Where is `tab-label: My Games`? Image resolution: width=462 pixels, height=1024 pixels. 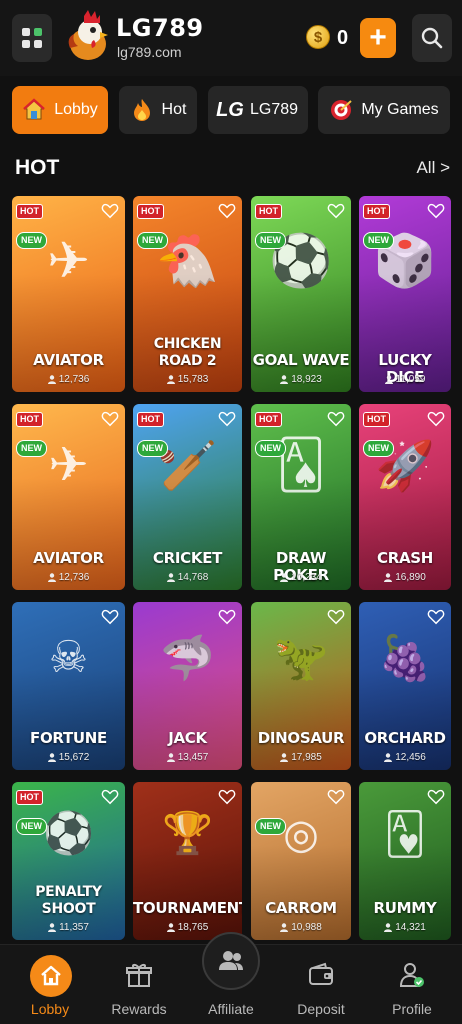 tab-label: My Games is located at coordinates (400, 109).